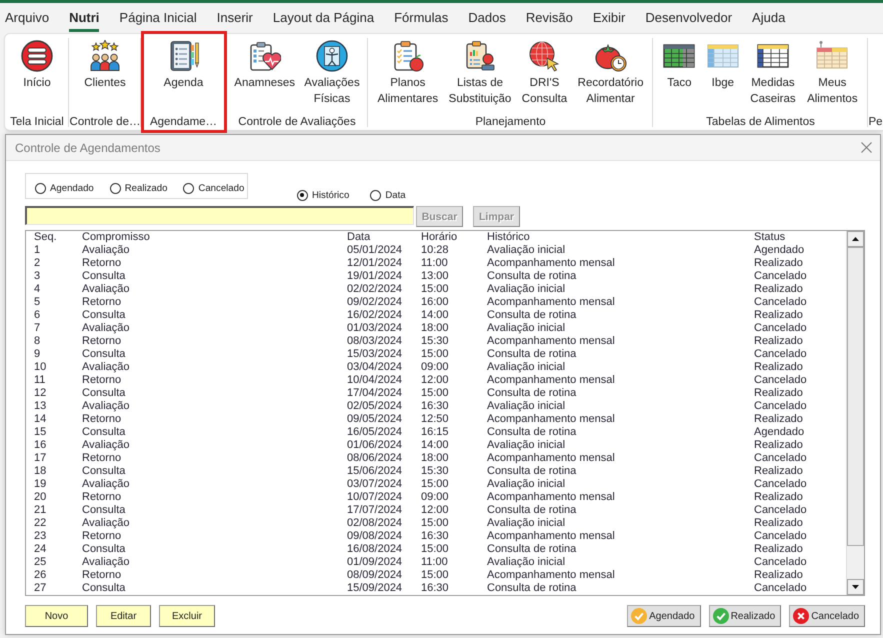  Describe the element at coordinates (374, 484) in the screenshot. I see `table-cell: 03/07/2024` at that location.